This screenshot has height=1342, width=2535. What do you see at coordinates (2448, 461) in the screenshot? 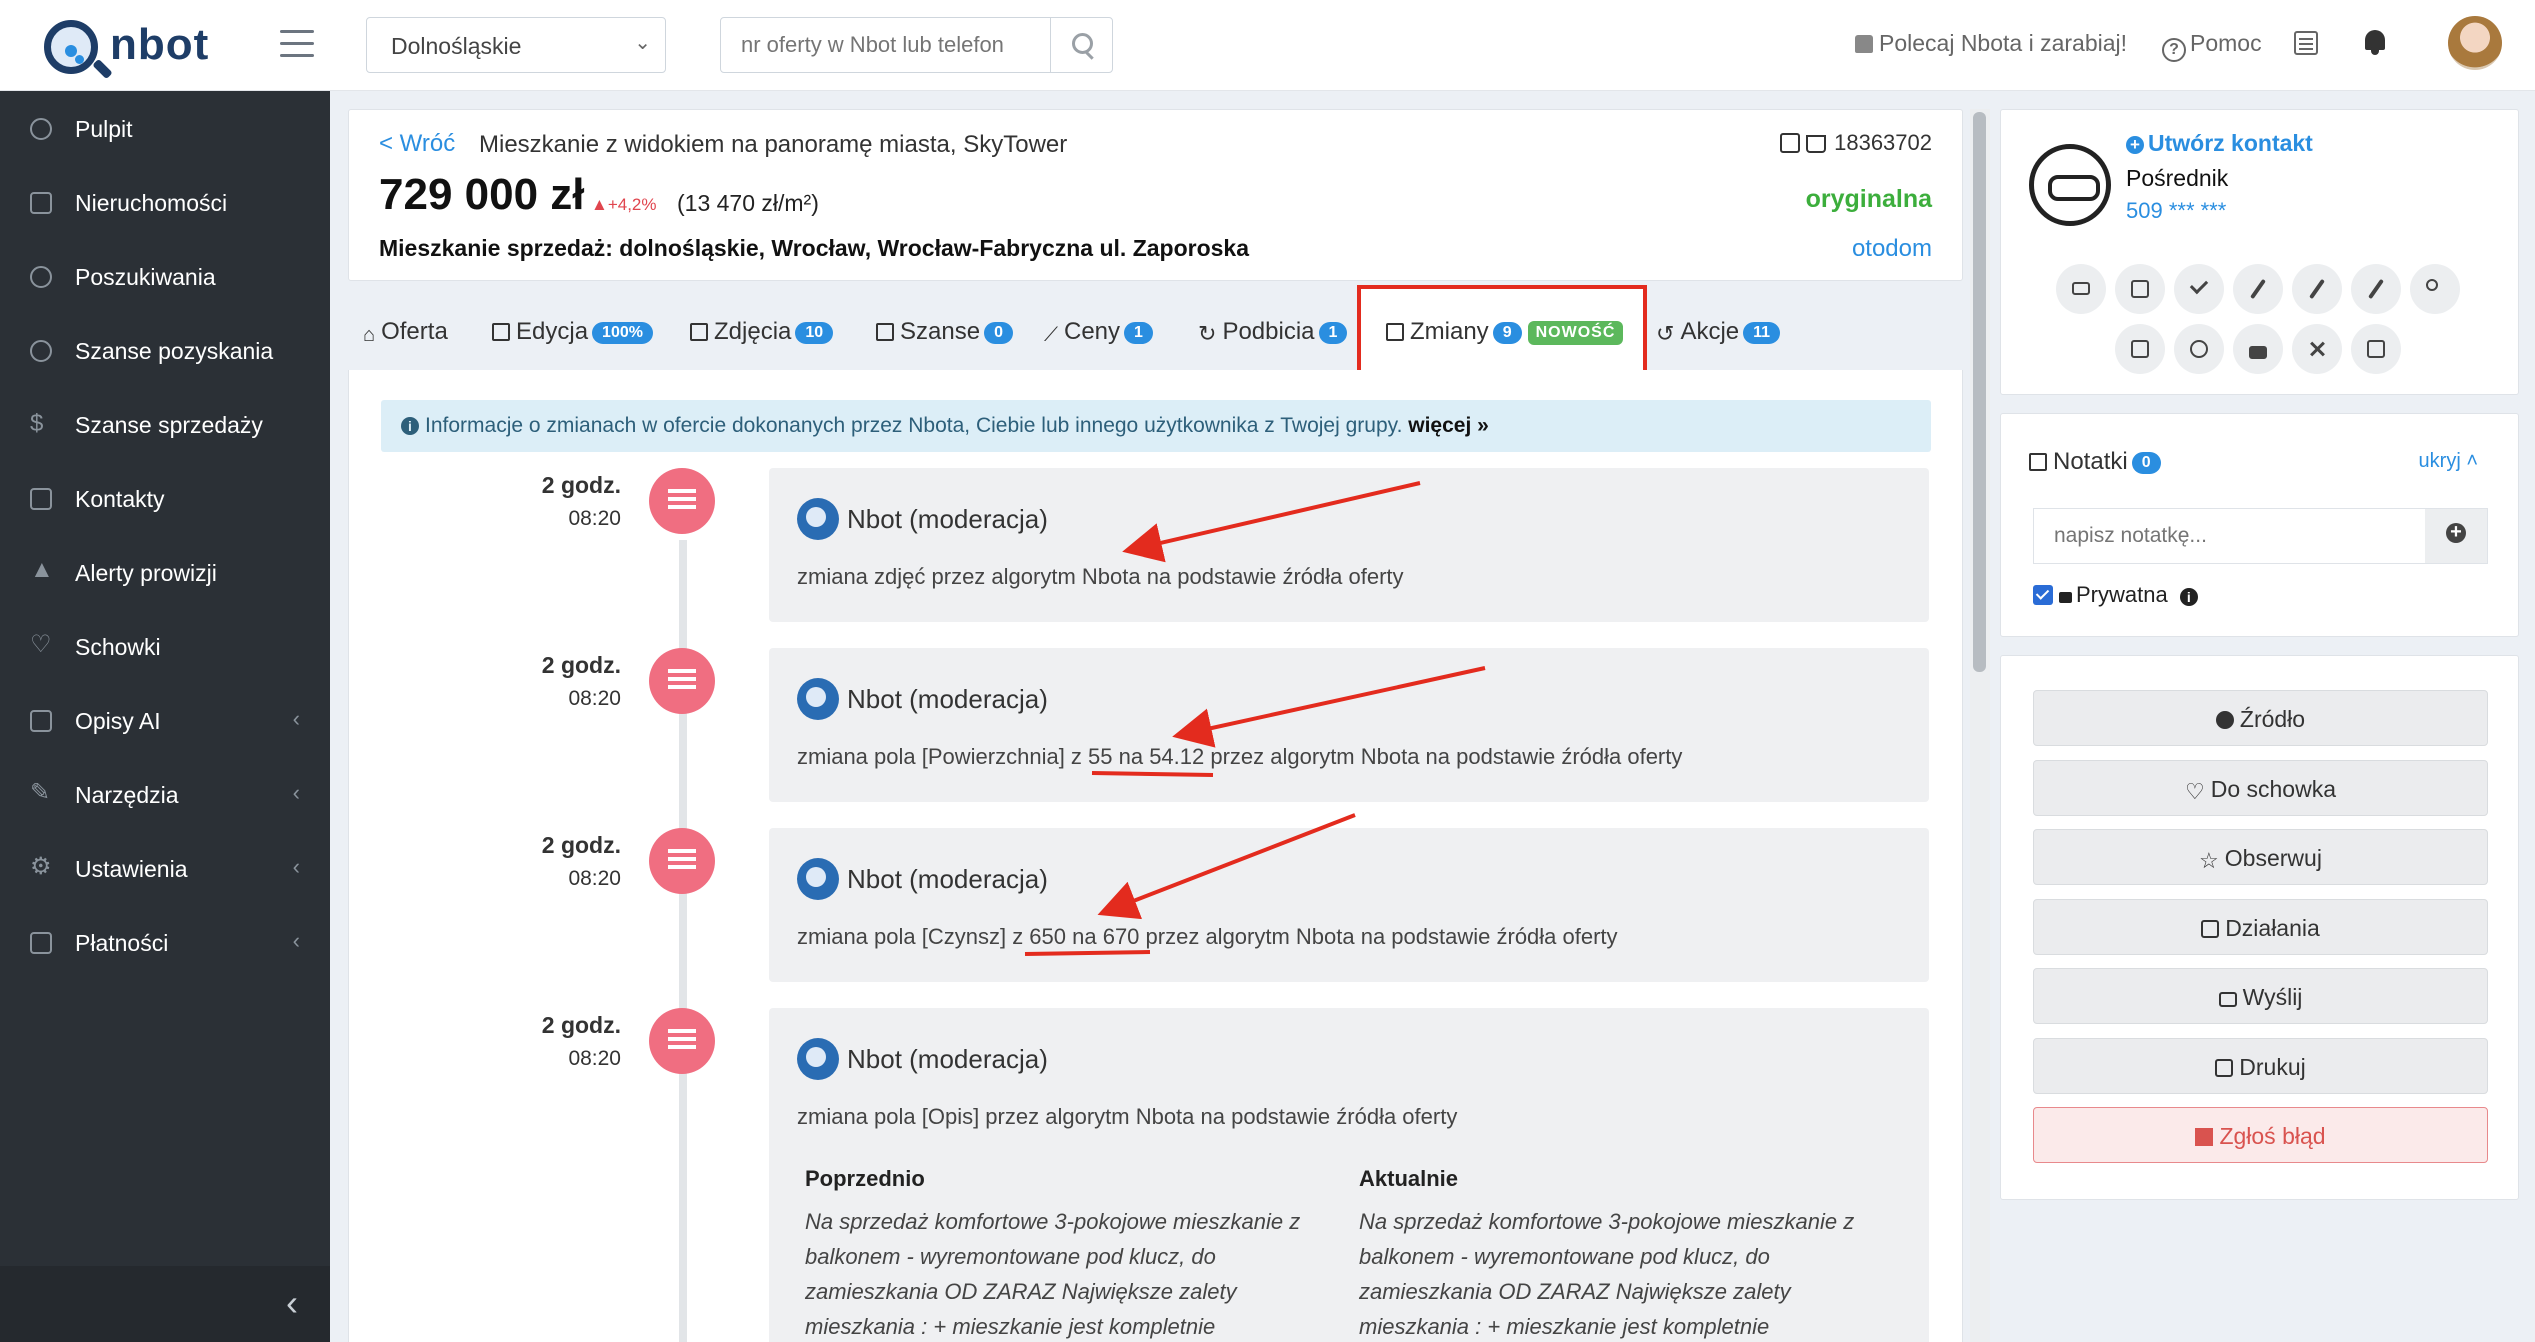
I see `notes-hide-link: ukryj ˄` at bounding box center [2448, 461].